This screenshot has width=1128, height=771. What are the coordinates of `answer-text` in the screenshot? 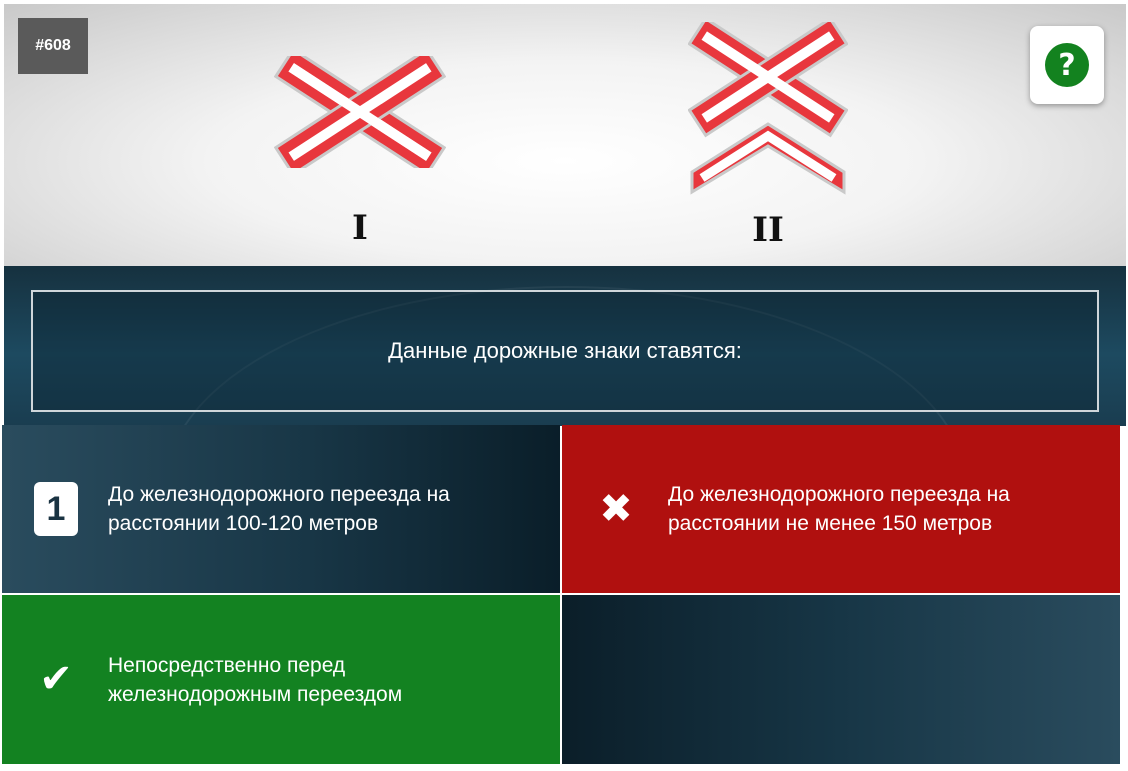 It's located at (878, 679).